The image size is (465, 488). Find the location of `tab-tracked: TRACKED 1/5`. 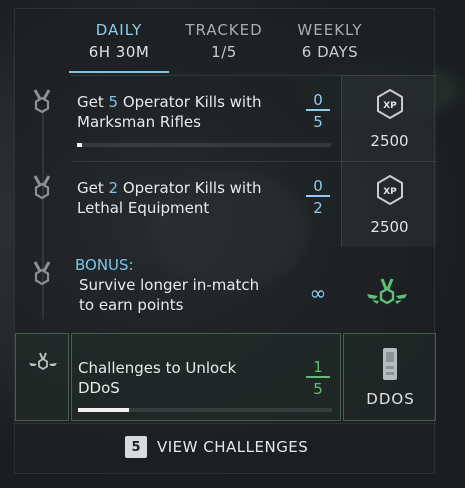

tab-tracked: TRACKED 1/5 is located at coordinates (224, 41).